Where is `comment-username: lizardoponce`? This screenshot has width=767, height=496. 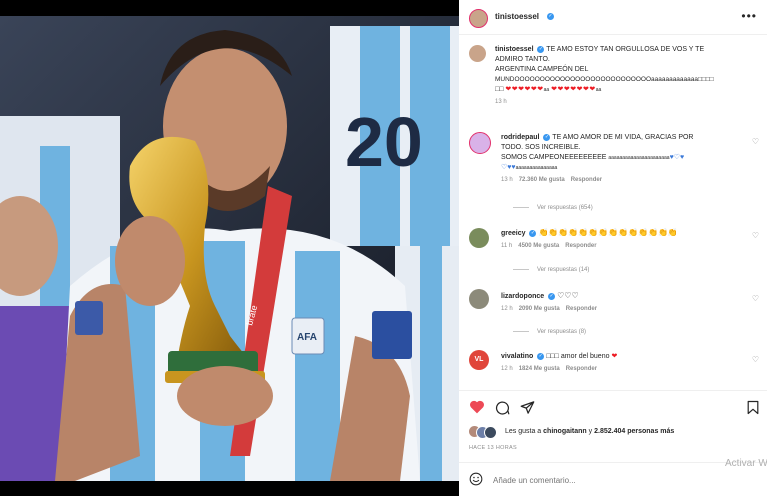
comment-username: lizardoponce is located at coordinates (522, 296).